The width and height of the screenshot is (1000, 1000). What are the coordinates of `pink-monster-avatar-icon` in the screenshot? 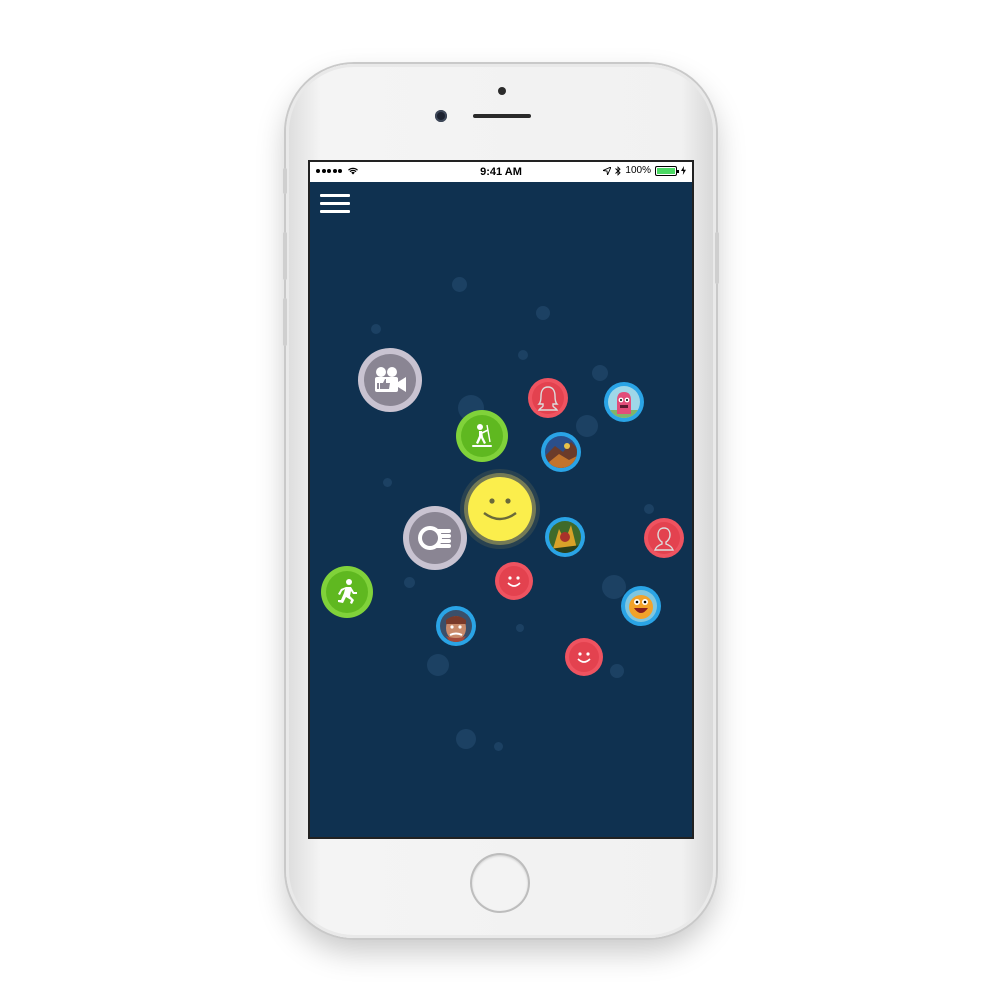 It's located at (624, 402).